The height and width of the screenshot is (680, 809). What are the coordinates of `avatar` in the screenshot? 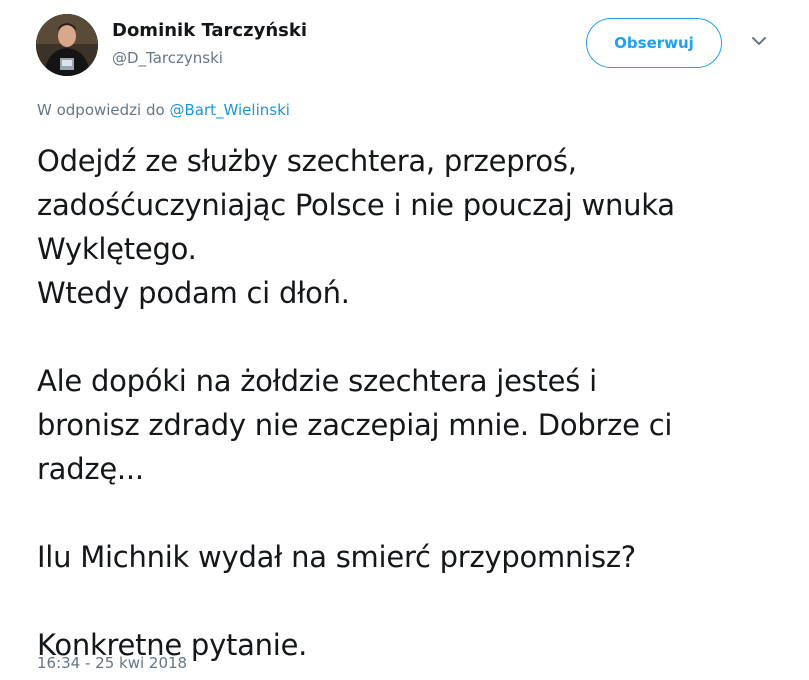 It's located at (67, 45).